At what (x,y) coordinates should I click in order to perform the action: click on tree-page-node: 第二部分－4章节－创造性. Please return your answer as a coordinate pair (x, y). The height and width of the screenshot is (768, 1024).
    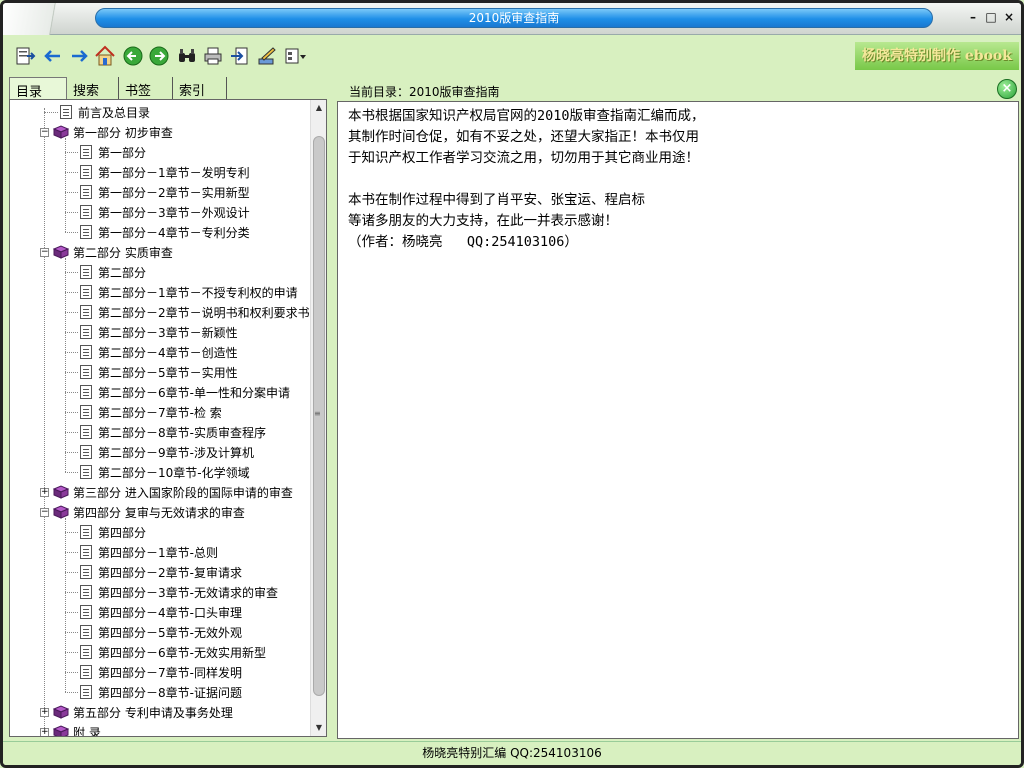
    Looking at the image, I should click on (159, 352).